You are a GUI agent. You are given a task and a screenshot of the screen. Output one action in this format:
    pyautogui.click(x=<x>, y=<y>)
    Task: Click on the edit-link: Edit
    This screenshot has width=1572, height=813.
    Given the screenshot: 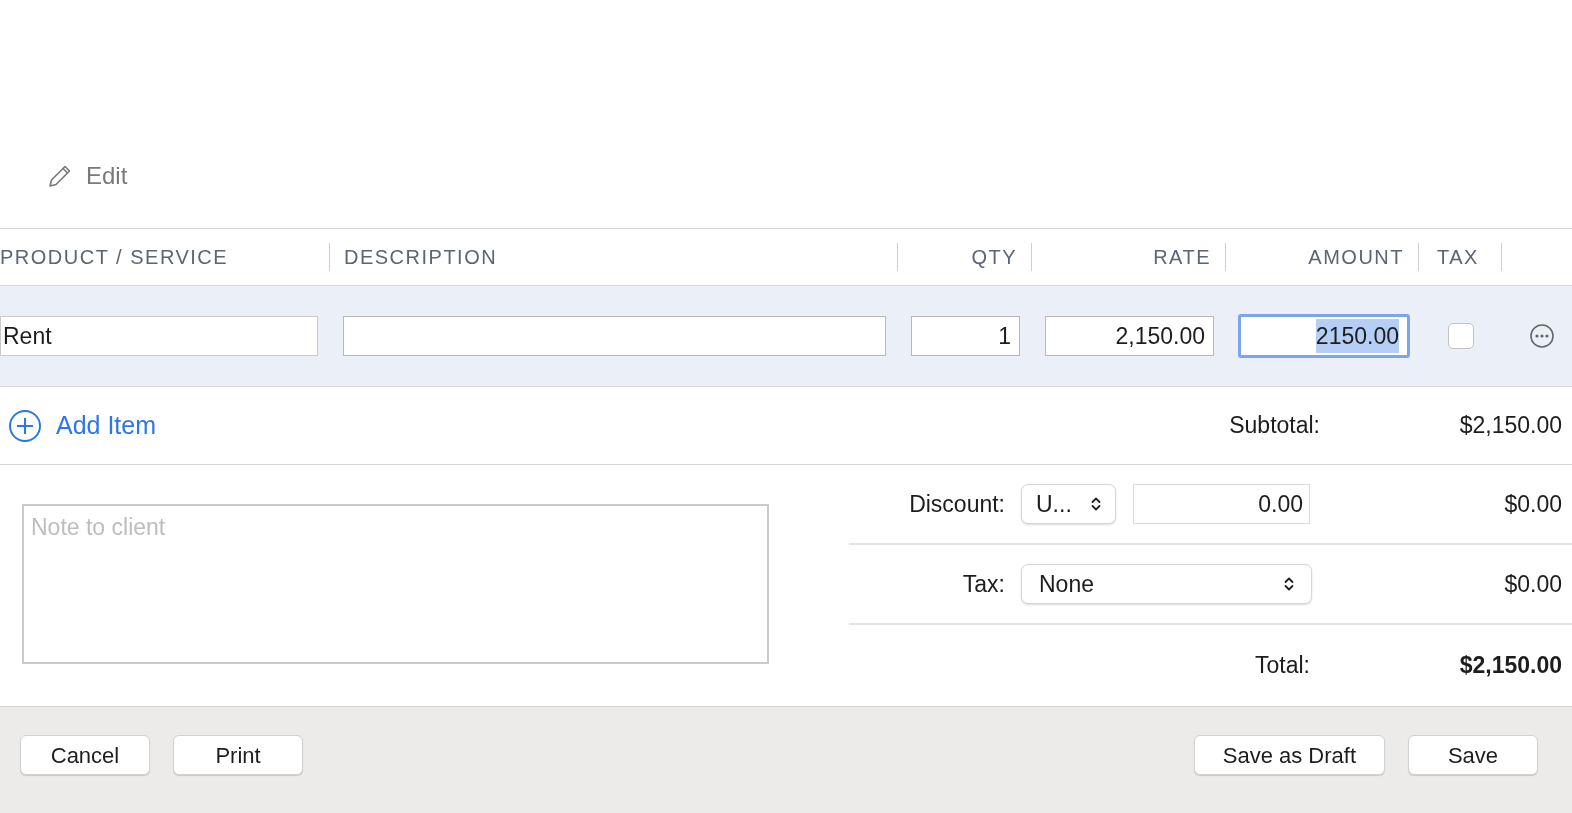 What is the action you would take?
    pyautogui.click(x=87, y=176)
    